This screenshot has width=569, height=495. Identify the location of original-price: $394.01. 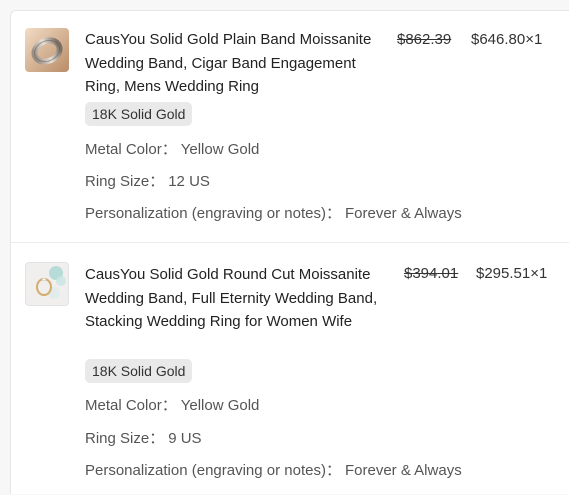
(431, 273).